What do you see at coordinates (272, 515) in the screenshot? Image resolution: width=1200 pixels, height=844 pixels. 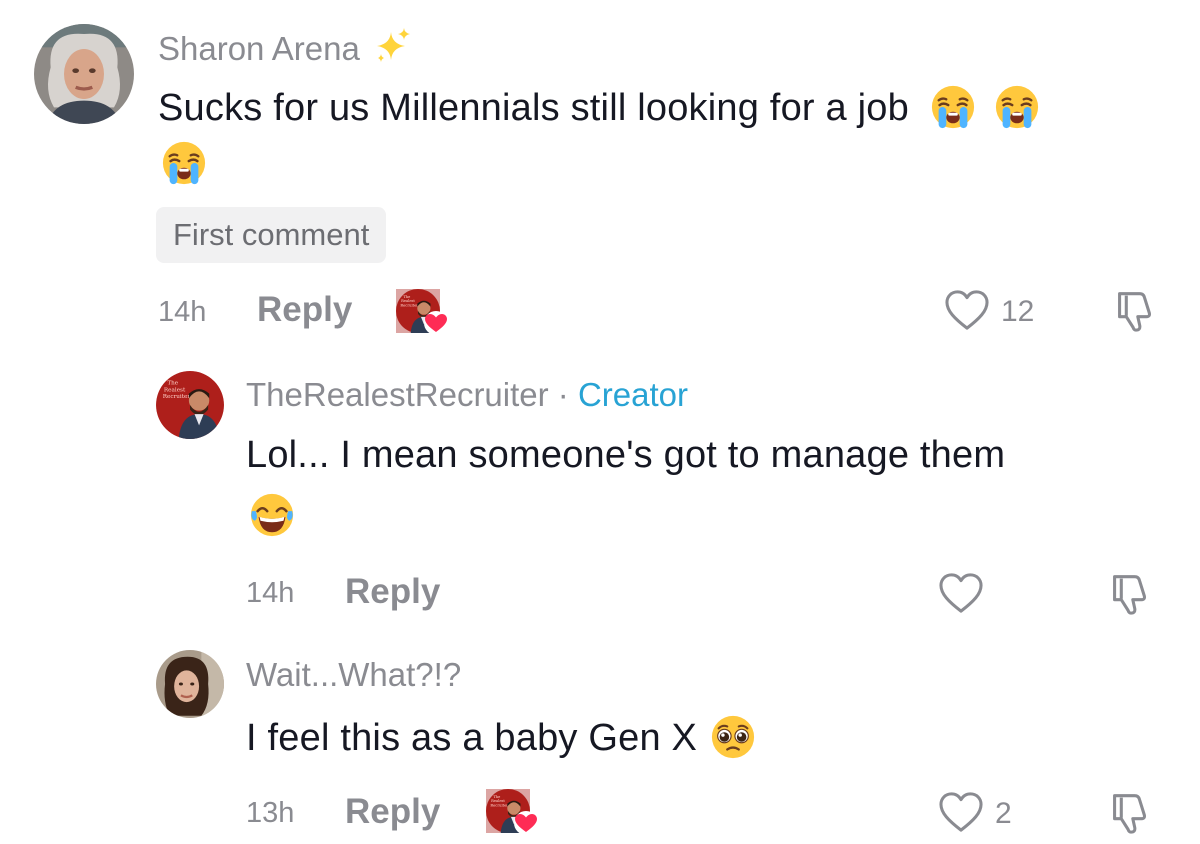 I see `tears-of-joy-icon` at bounding box center [272, 515].